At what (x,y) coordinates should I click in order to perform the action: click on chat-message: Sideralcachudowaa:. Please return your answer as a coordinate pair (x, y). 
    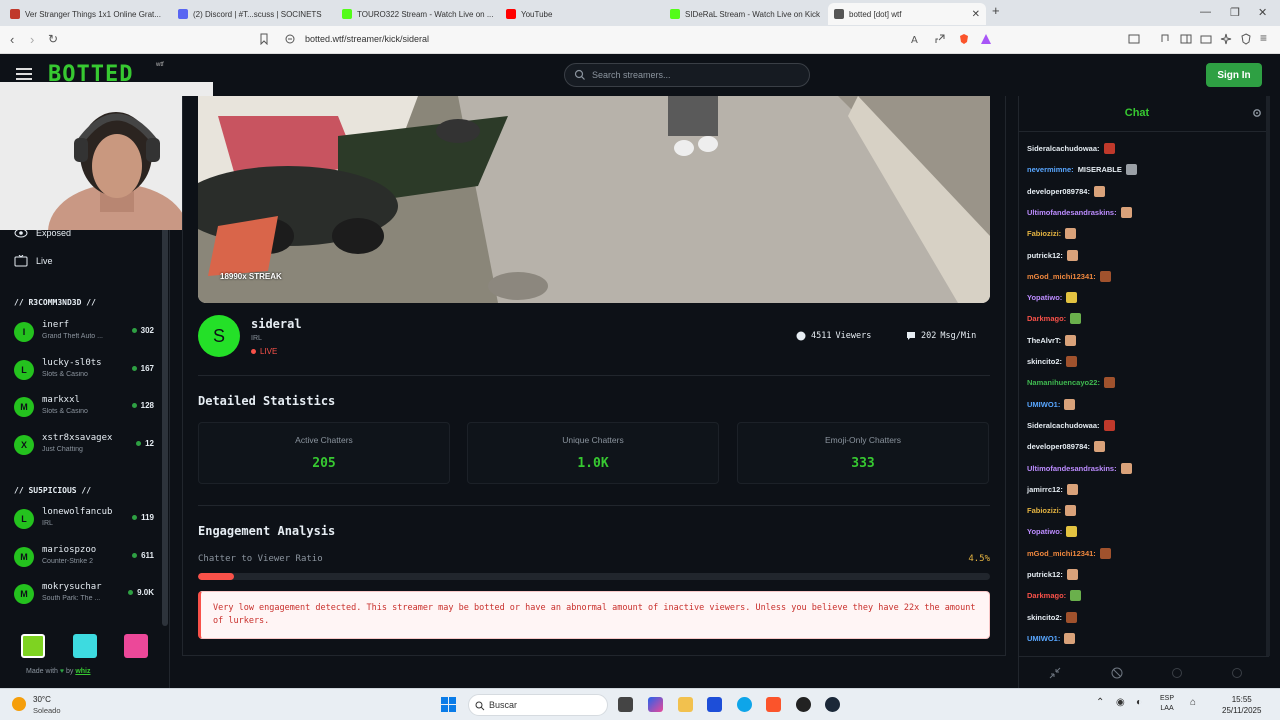
    Looking at the image, I should click on (1071, 425).